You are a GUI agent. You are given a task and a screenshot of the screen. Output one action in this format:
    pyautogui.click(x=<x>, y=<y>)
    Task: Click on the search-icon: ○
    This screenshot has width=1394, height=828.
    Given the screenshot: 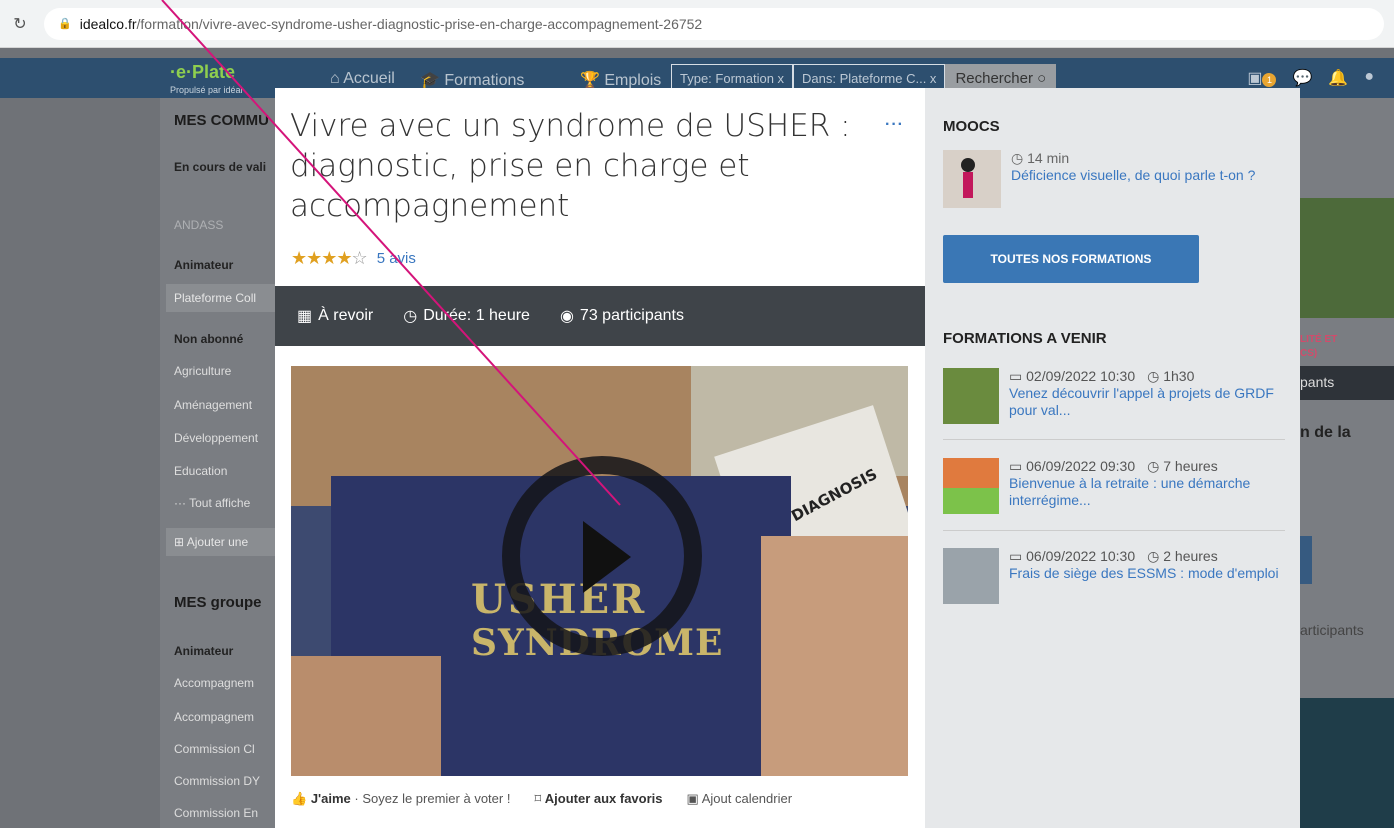 What is the action you would take?
    pyautogui.click(x=1042, y=78)
    